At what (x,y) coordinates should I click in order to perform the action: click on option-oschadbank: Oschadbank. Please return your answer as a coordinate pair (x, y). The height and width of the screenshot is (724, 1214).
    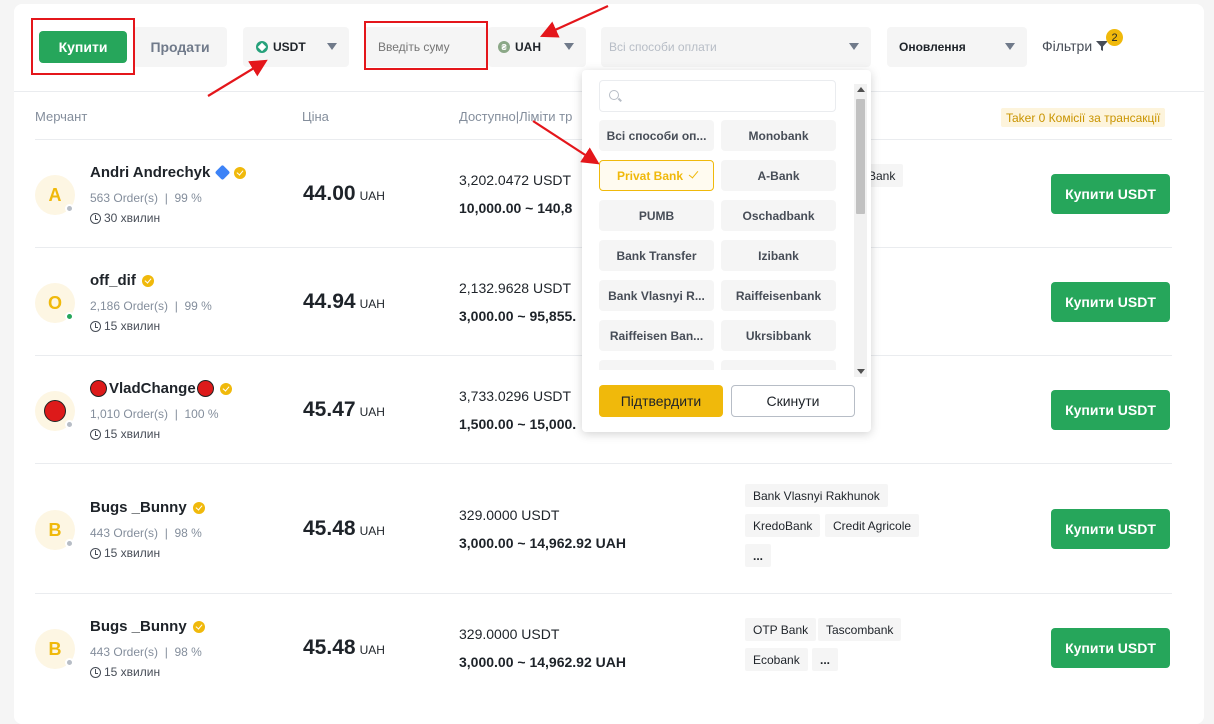
    Looking at the image, I should click on (778, 215).